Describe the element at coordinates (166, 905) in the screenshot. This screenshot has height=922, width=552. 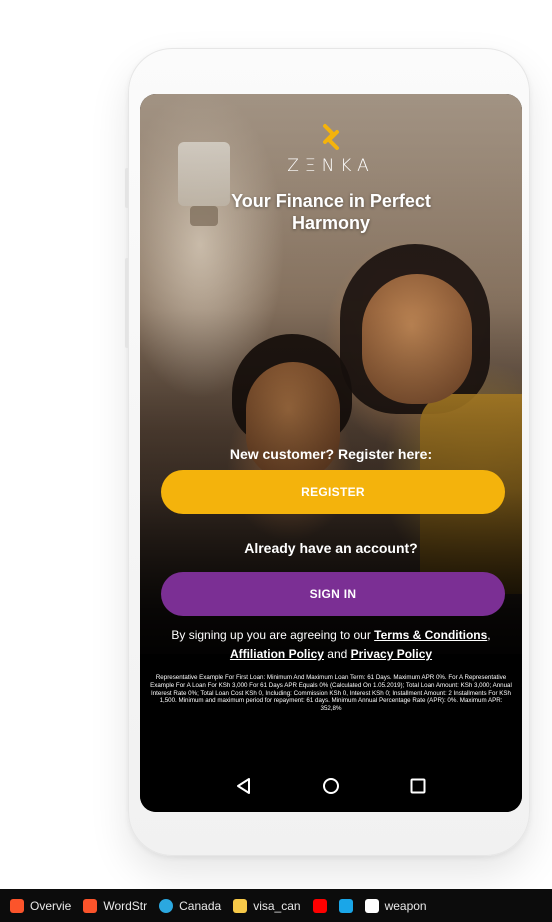
I see `edge-icon` at that location.